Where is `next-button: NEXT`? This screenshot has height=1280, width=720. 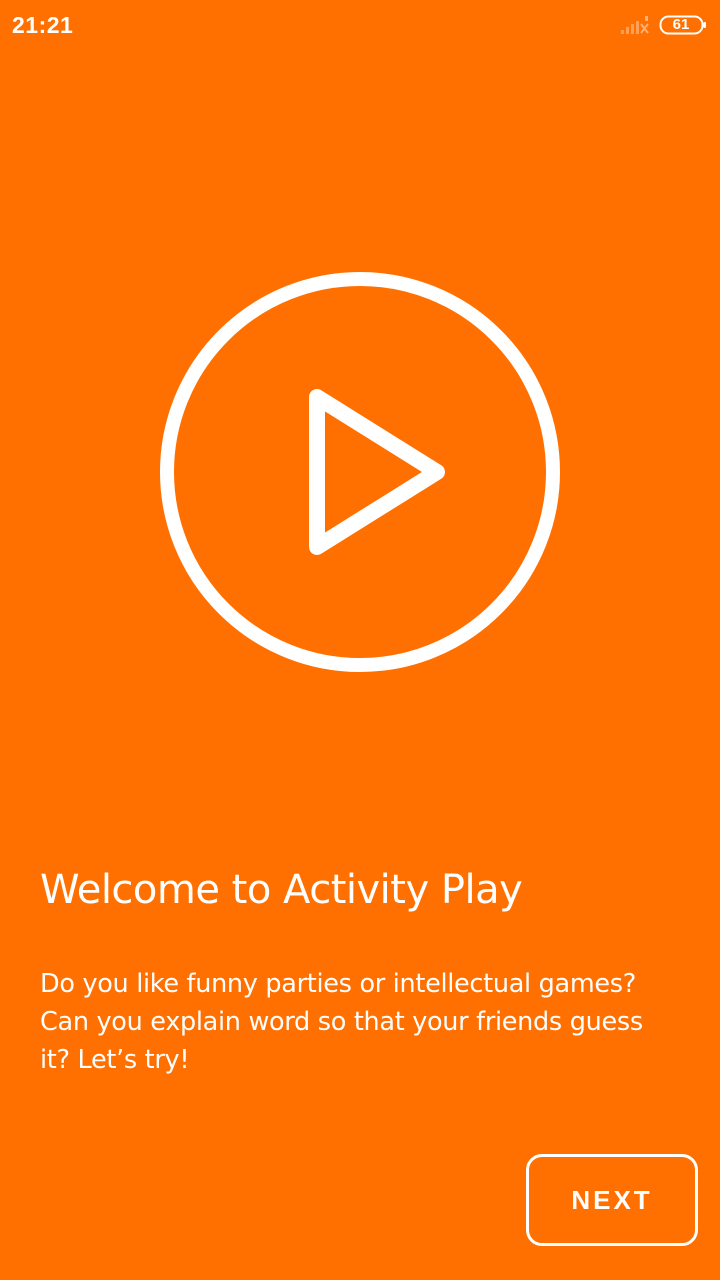 next-button: NEXT is located at coordinates (612, 1200).